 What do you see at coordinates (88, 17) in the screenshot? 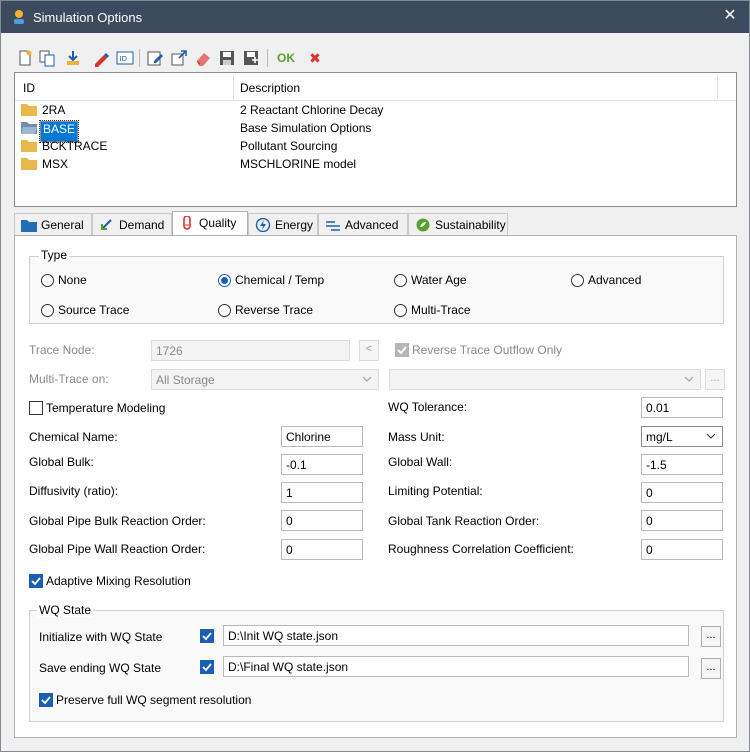
I see `window-title: Simulation Options` at bounding box center [88, 17].